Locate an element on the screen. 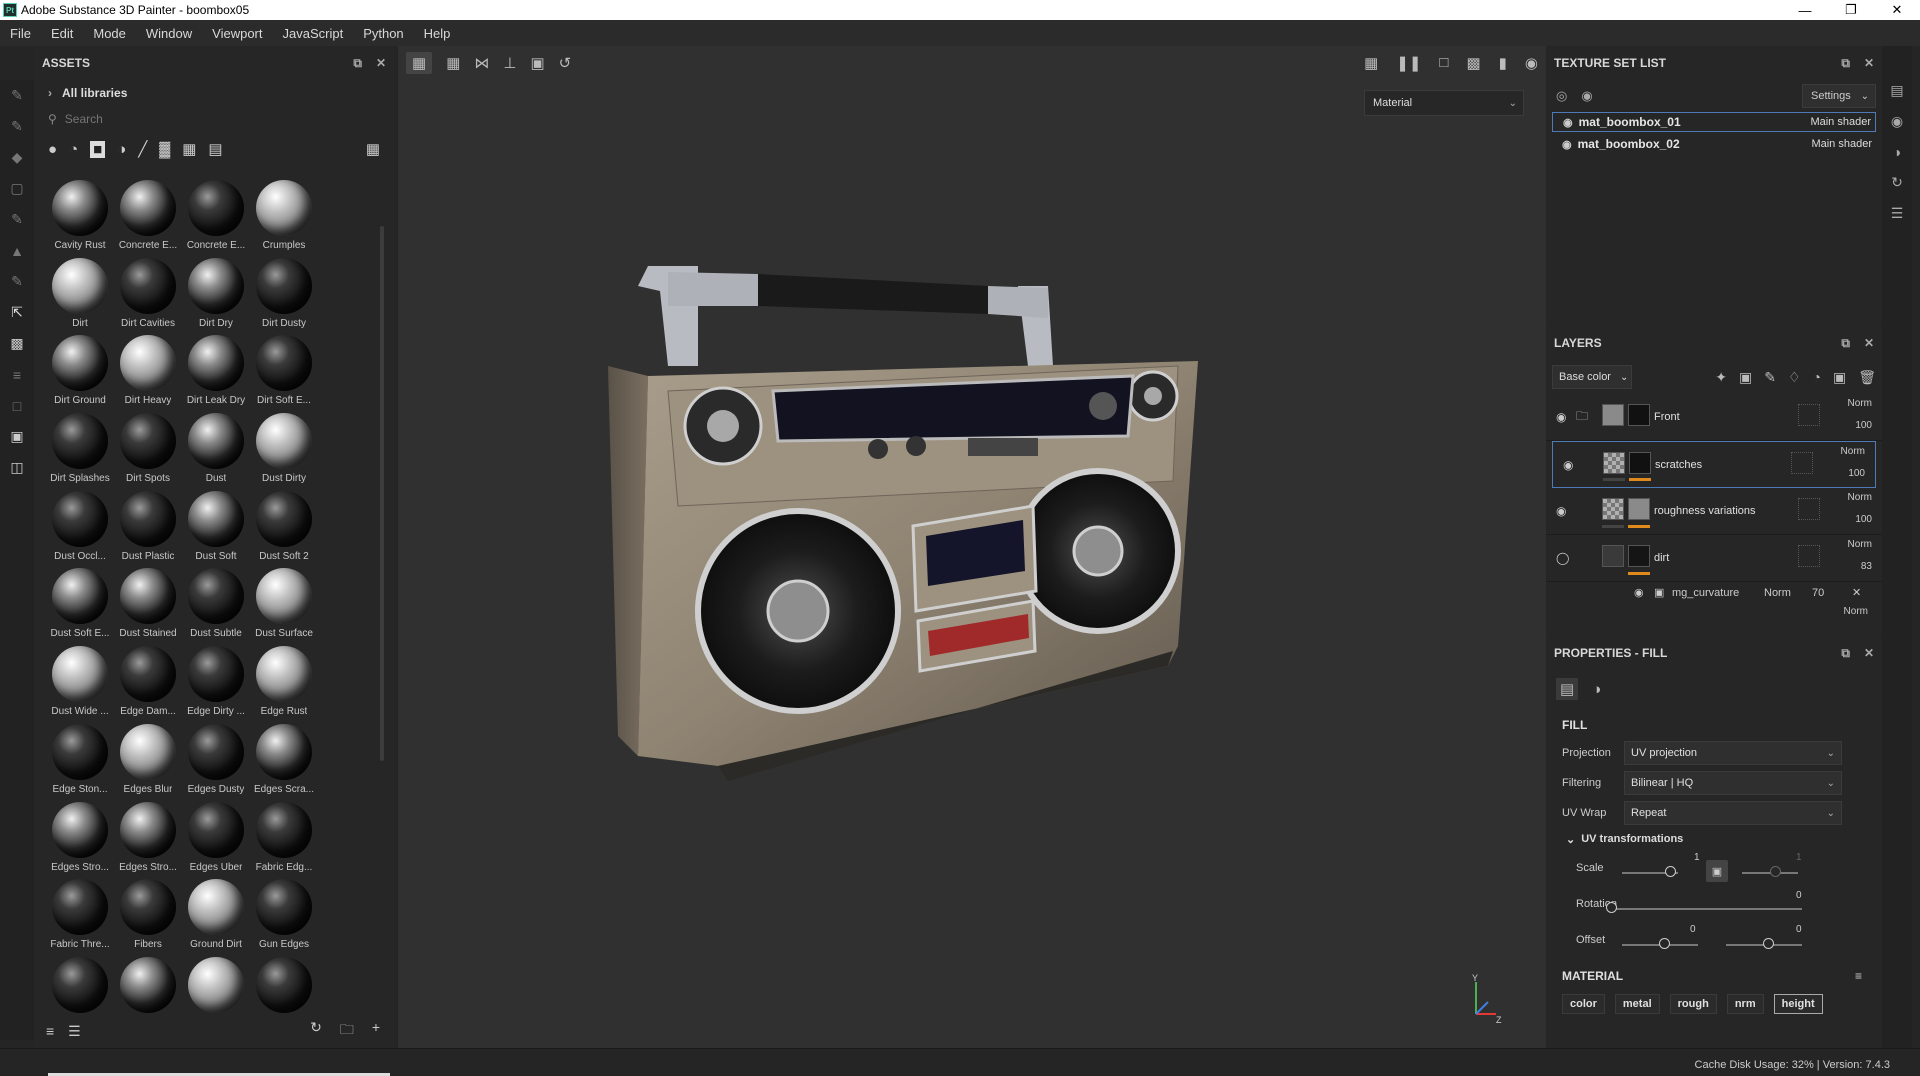  layer-row: ◯ dirt Norm 83 is located at coordinates (1714, 558).